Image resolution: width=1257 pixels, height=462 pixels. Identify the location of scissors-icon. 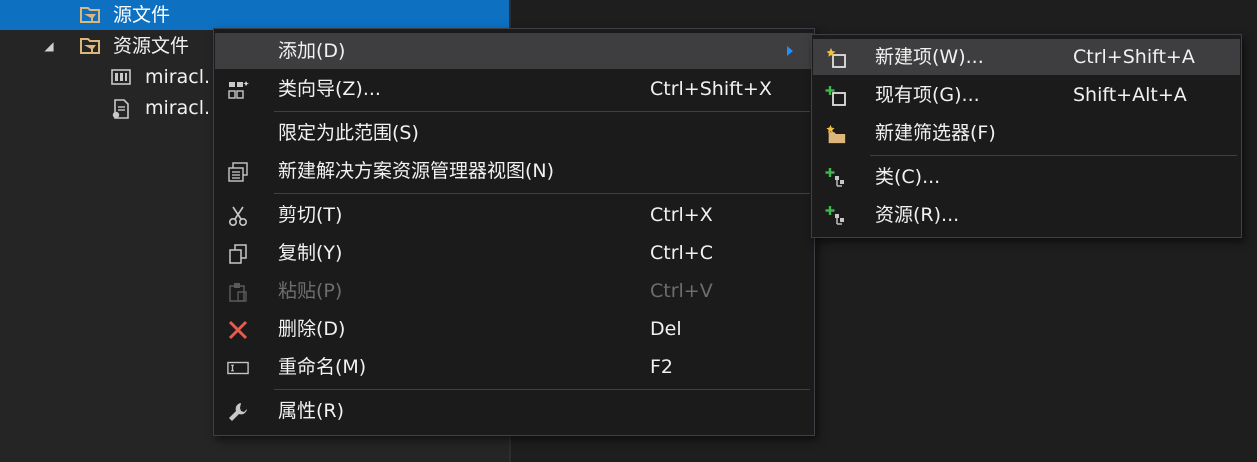
(238, 216).